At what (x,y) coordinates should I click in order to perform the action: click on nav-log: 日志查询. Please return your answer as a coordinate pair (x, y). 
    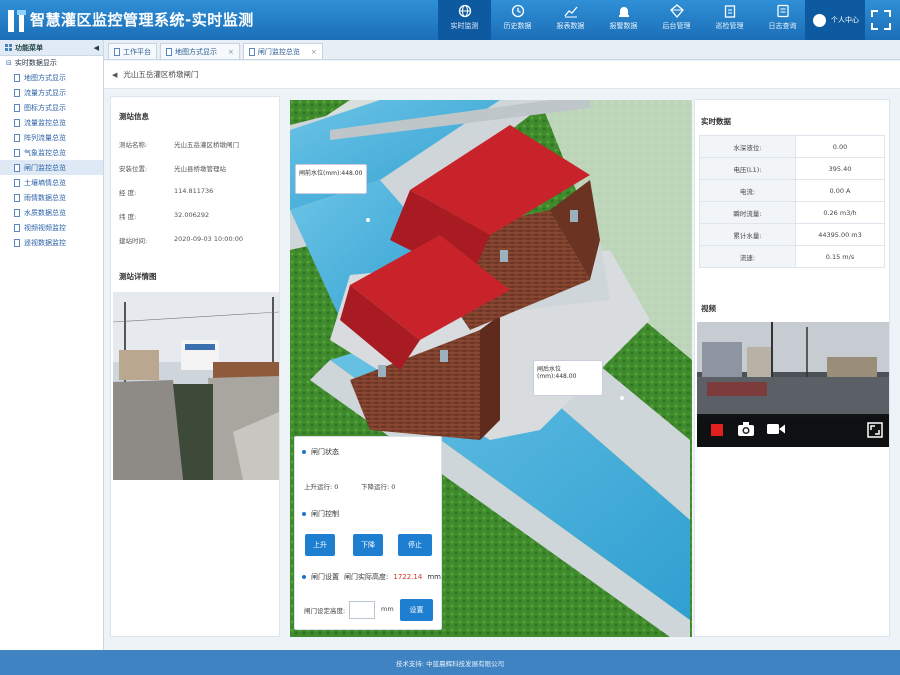
    Looking at the image, I should click on (782, 20).